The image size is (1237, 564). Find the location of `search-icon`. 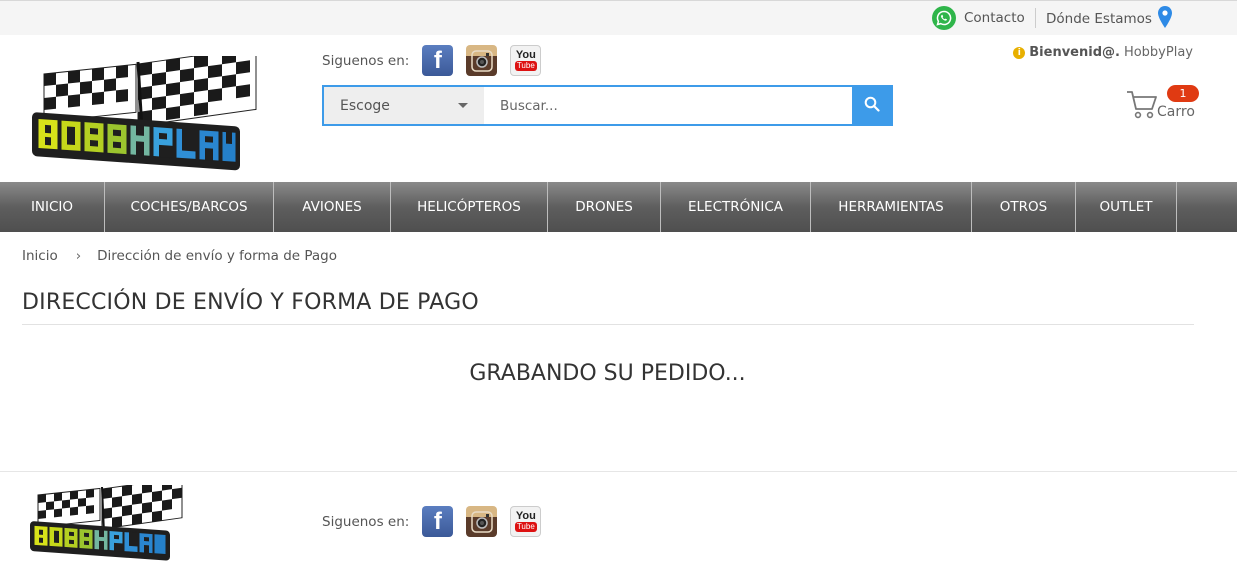

search-icon is located at coordinates (872, 106).